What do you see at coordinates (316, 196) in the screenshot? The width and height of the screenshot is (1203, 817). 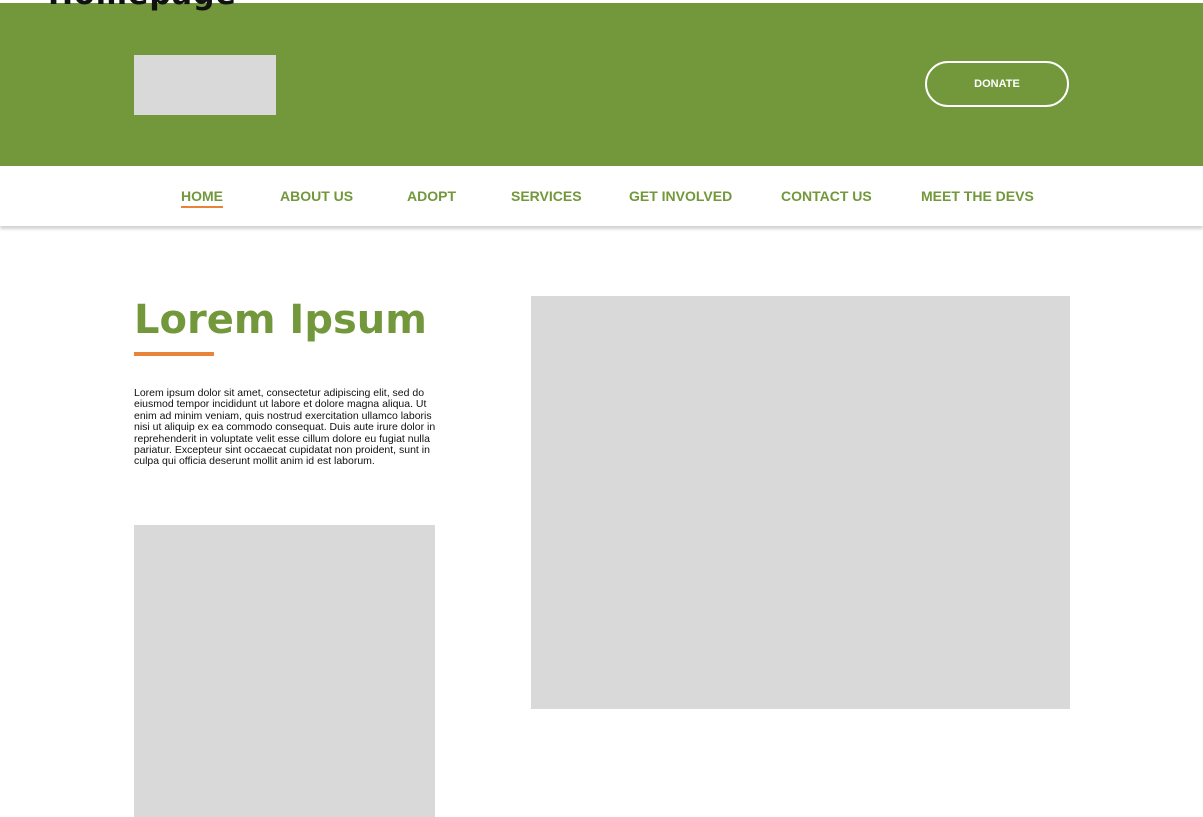 I see `nav-item-about-us: ABOUT US` at bounding box center [316, 196].